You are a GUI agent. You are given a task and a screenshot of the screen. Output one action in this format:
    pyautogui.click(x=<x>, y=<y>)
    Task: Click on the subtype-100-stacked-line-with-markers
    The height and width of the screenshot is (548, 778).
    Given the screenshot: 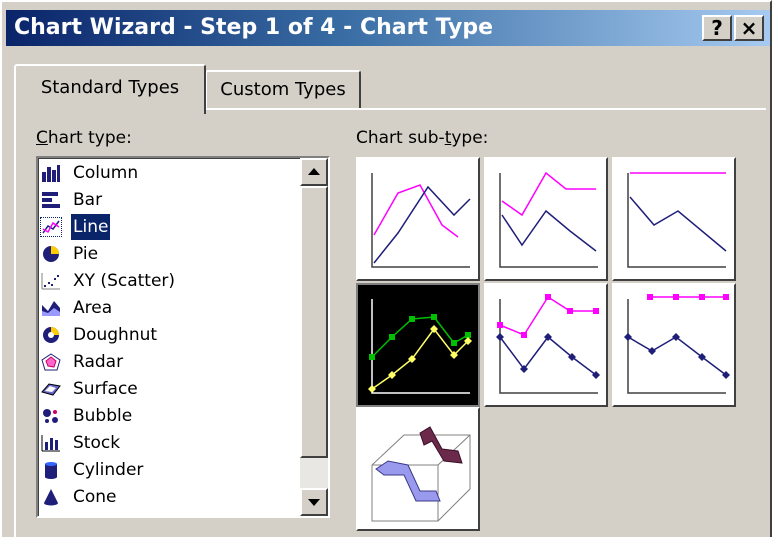 What is the action you would take?
    pyautogui.click(x=674, y=345)
    